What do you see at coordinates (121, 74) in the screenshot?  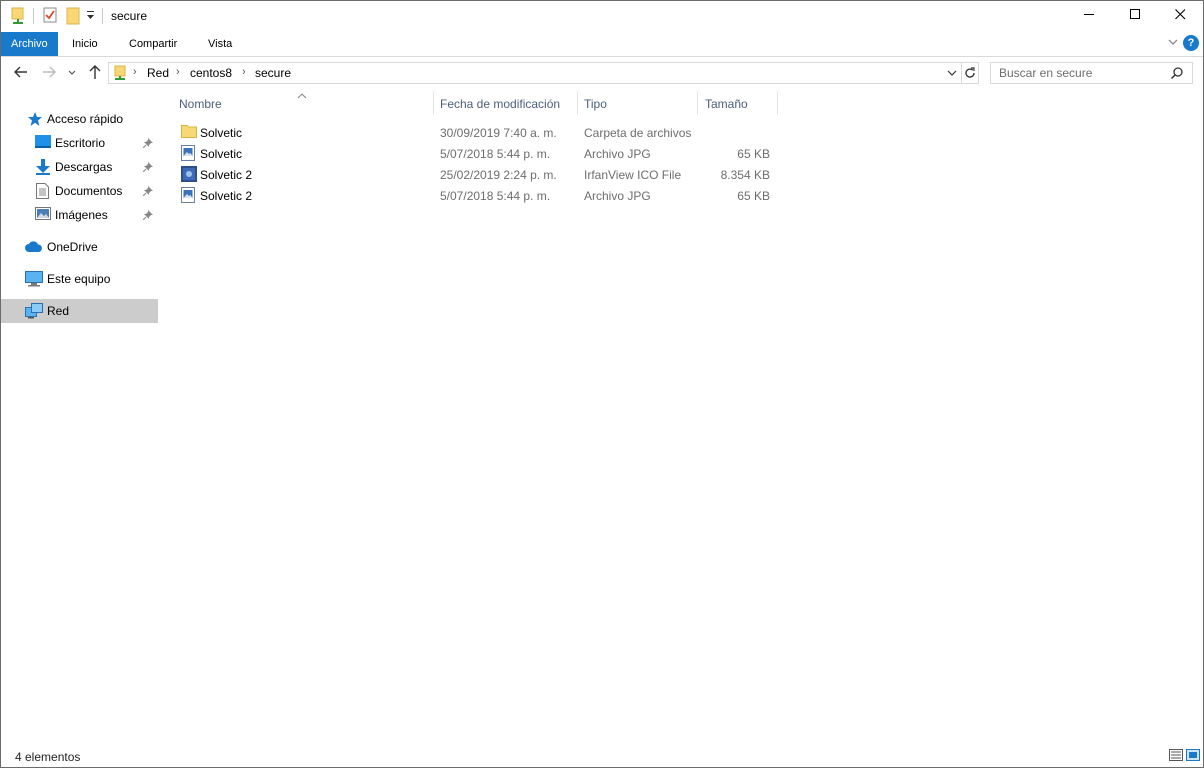 I see `network-folder-icon` at bounding box center [121, 74].